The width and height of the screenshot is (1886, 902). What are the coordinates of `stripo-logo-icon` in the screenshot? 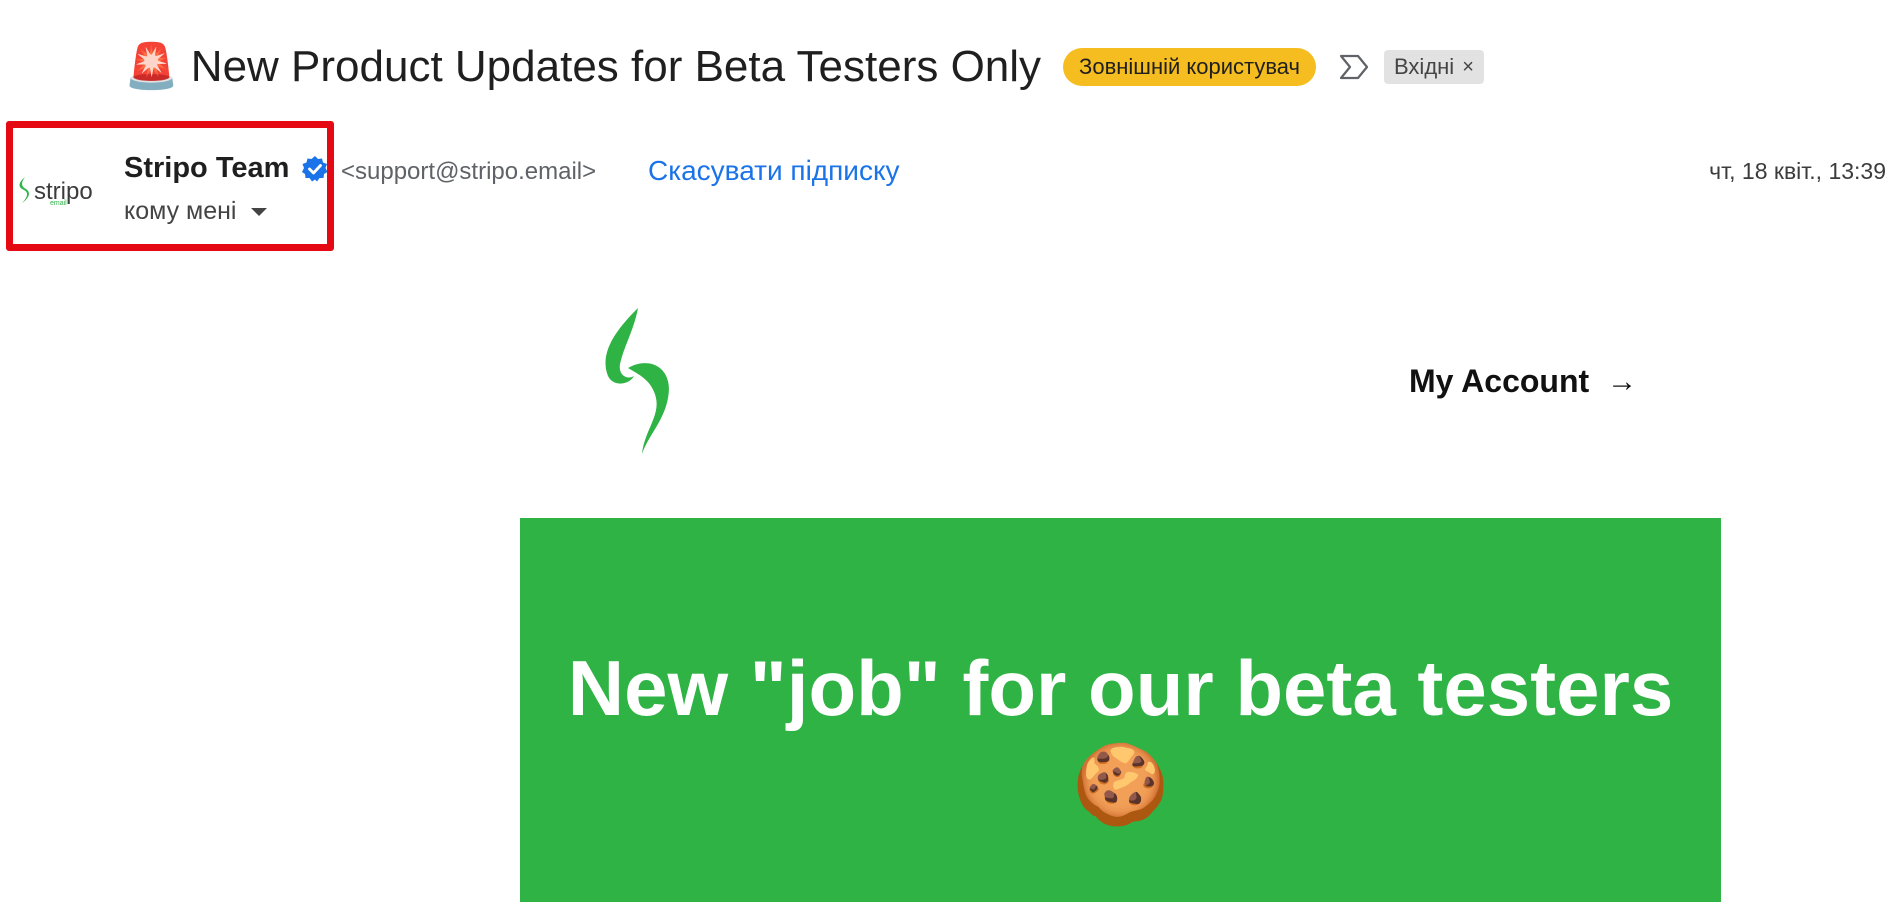 It's located at (24, 190).